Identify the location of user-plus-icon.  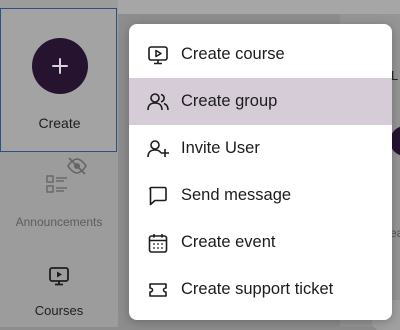
(158, 149).